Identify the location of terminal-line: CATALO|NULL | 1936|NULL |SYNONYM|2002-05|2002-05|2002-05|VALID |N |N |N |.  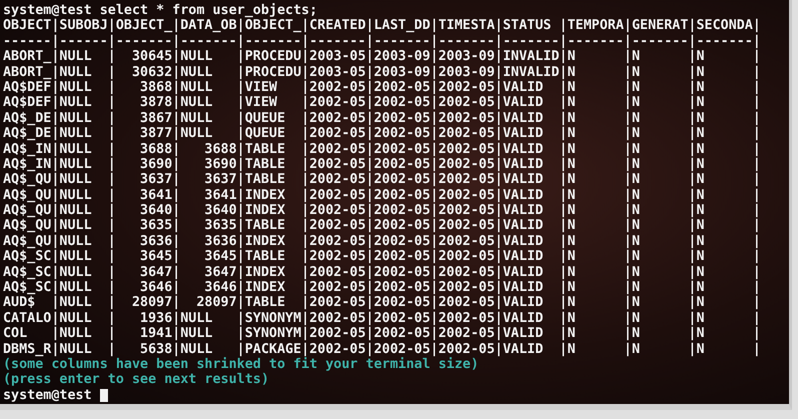
(382, 318).